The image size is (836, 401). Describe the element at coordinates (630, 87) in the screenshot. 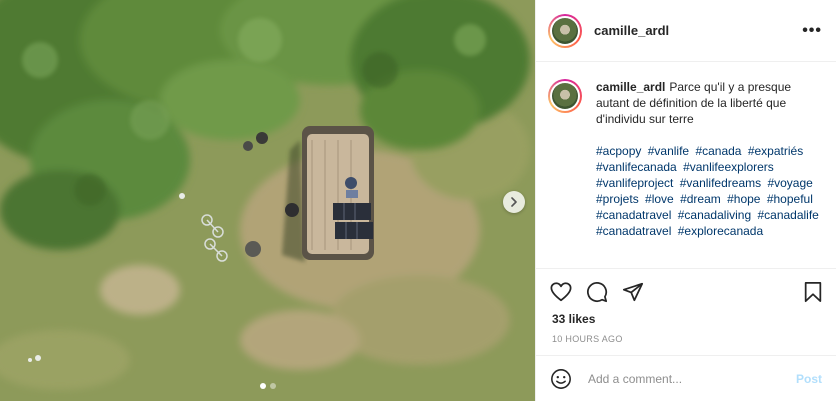

I see `caption-username: camille_ardl` at that location.